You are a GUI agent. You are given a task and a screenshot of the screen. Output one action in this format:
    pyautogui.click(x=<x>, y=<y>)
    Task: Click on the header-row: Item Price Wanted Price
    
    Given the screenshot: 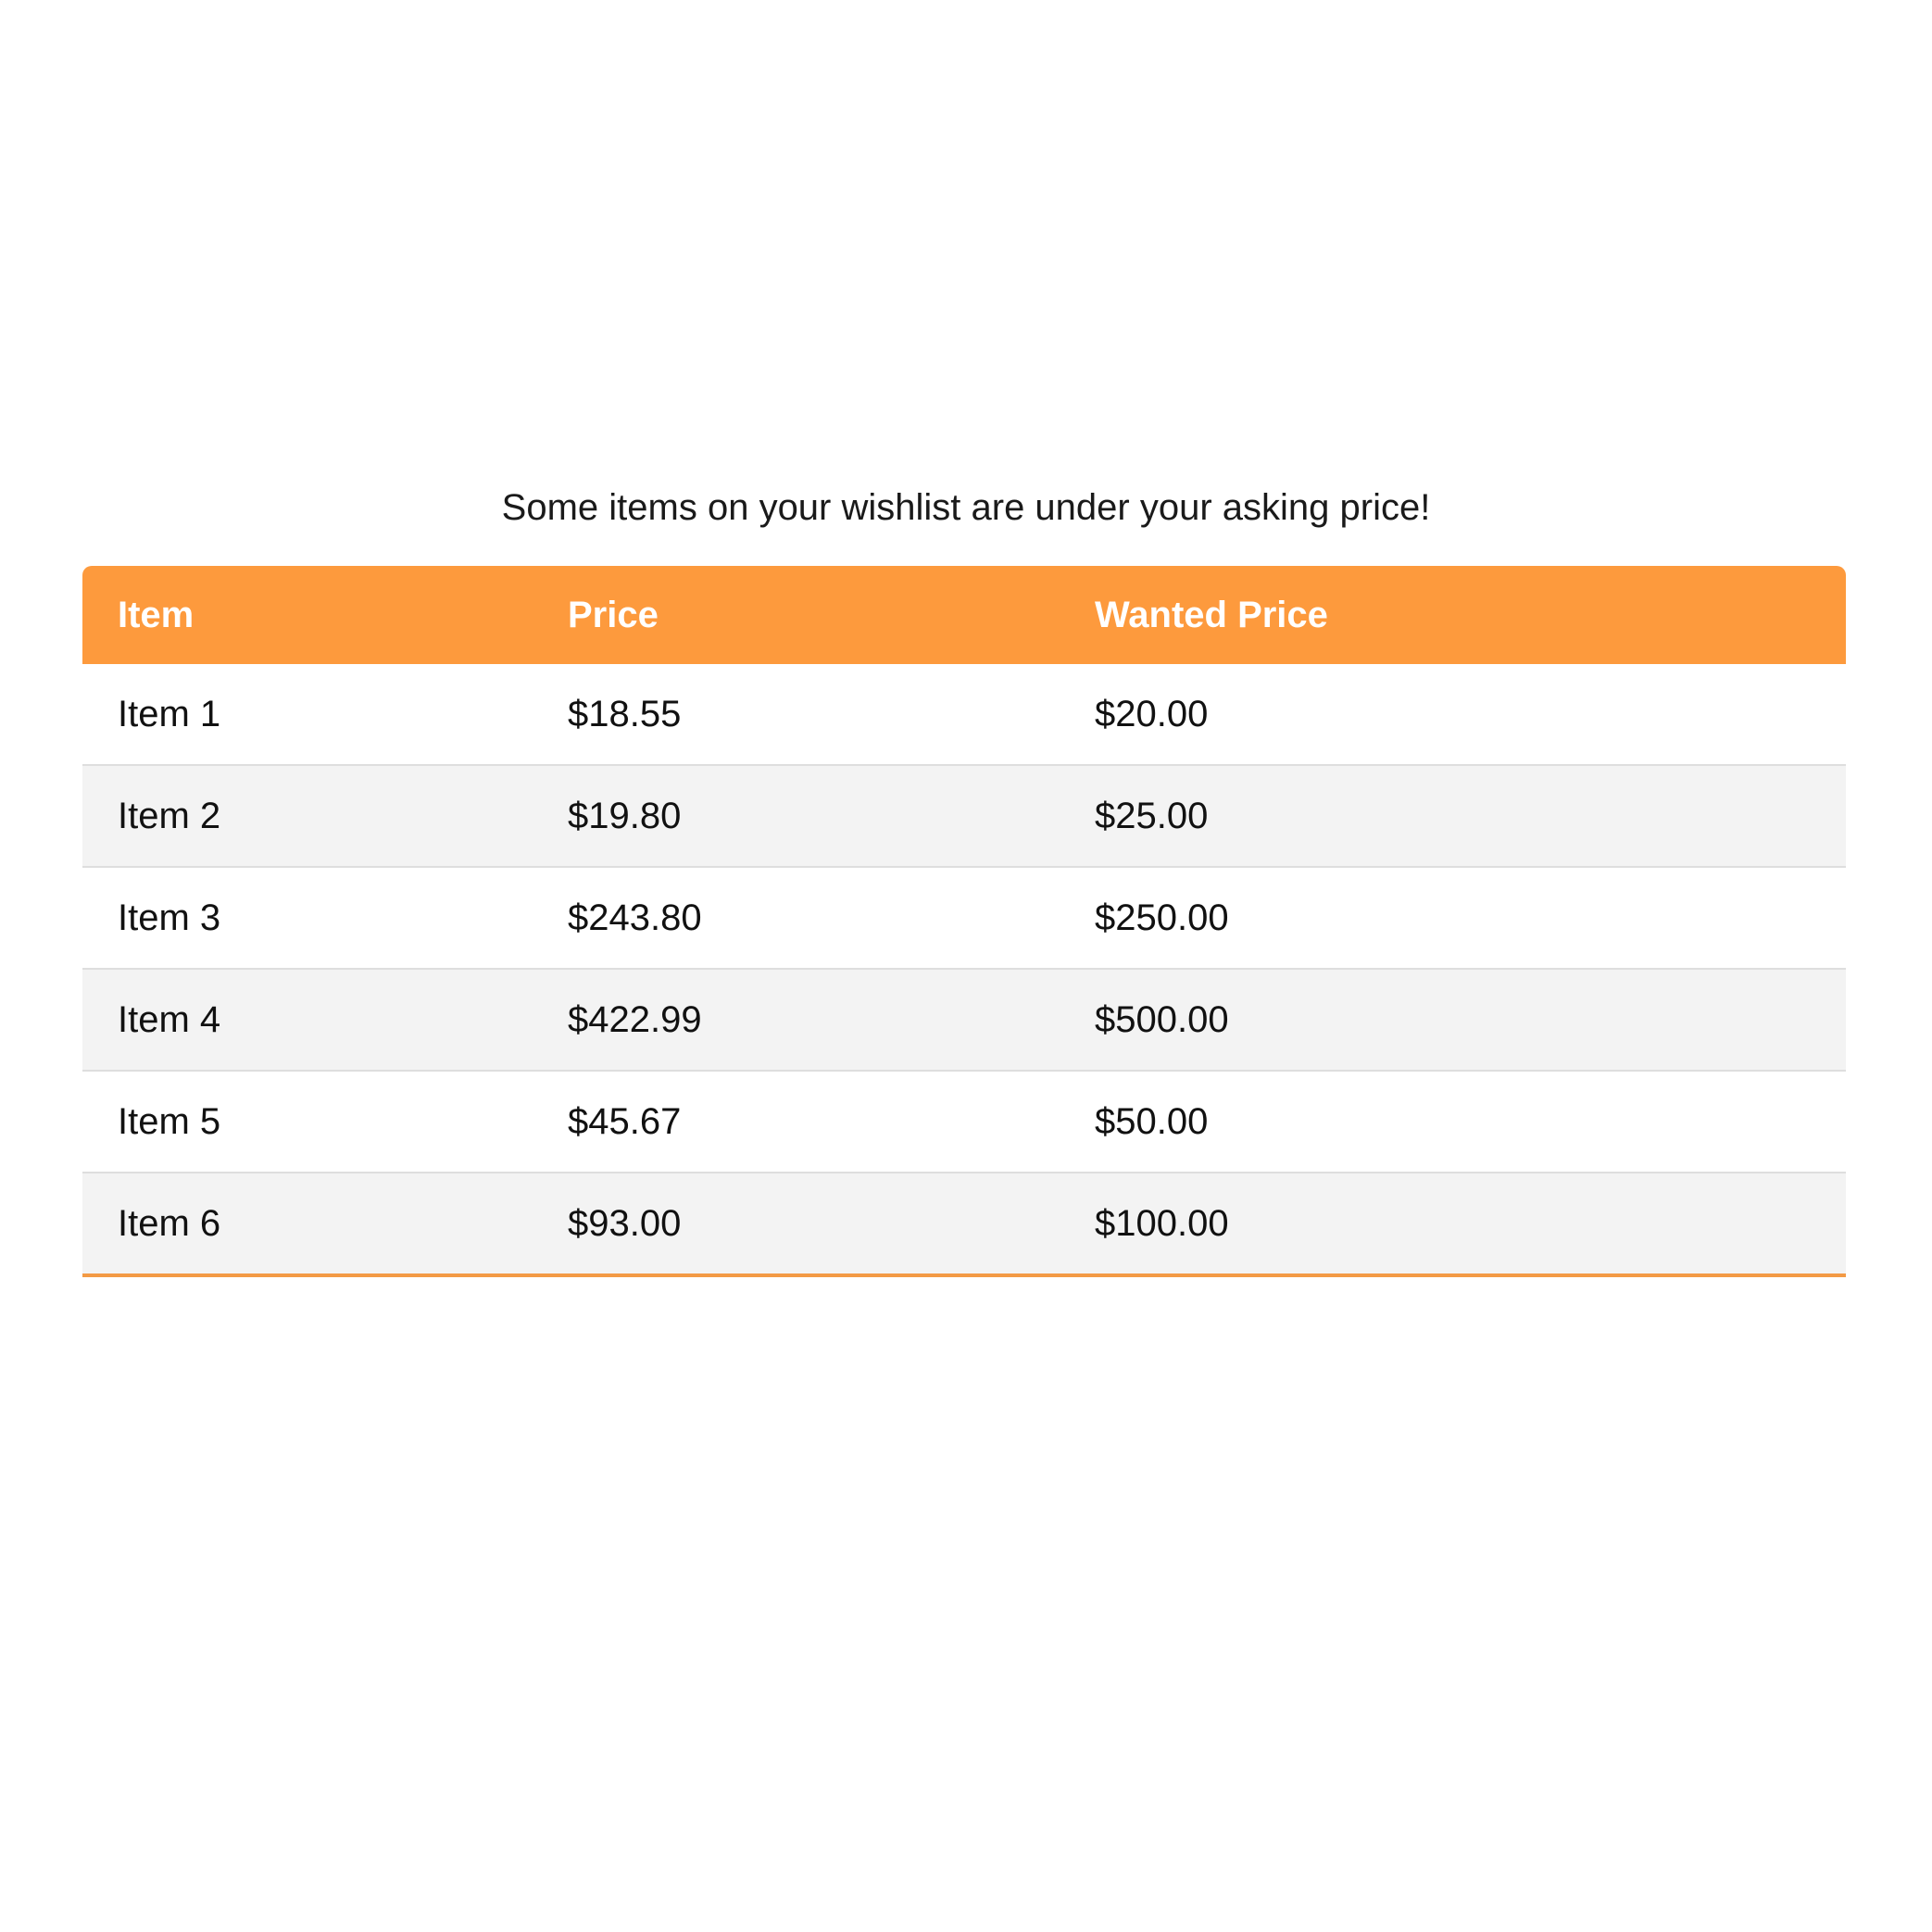 What is the action you would take?
    pyautogui.click(x=964, y=615)
    